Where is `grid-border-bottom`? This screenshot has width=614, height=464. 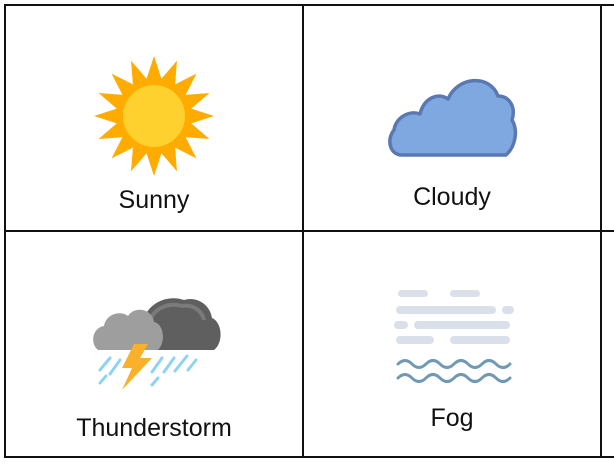 grid-border-bottom is located at coordinates (309, 457).